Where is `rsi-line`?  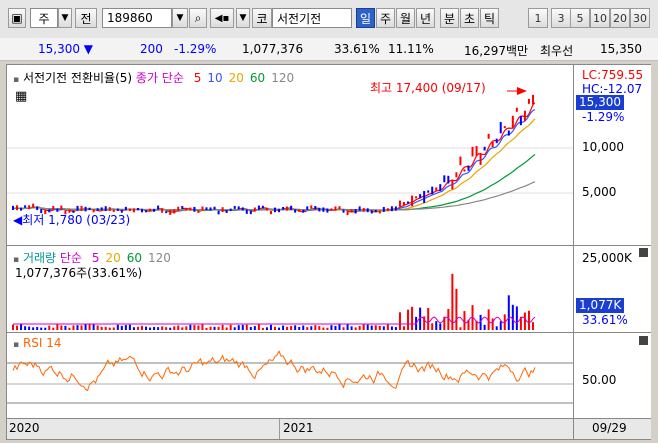 rsi-line is located at coordinates (274, 370).